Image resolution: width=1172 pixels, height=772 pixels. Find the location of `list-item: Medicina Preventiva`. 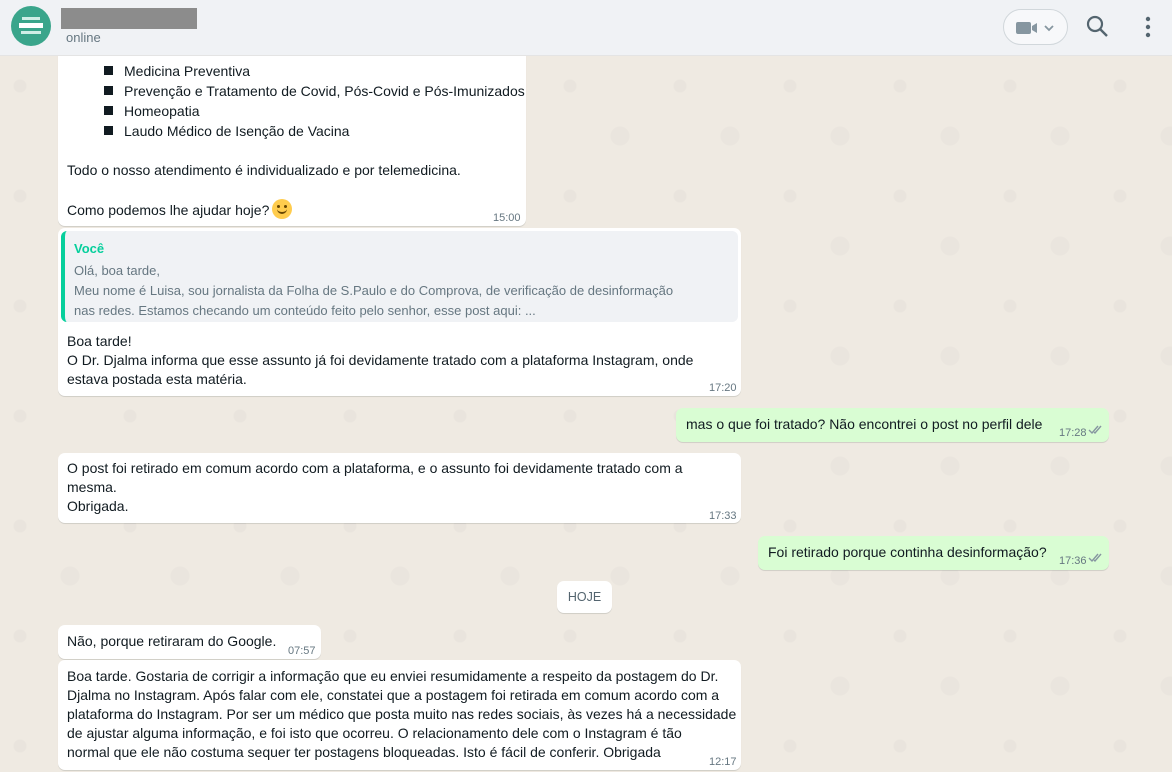

list-item: Medicina Preventiva is located at coordinates (177, 71).